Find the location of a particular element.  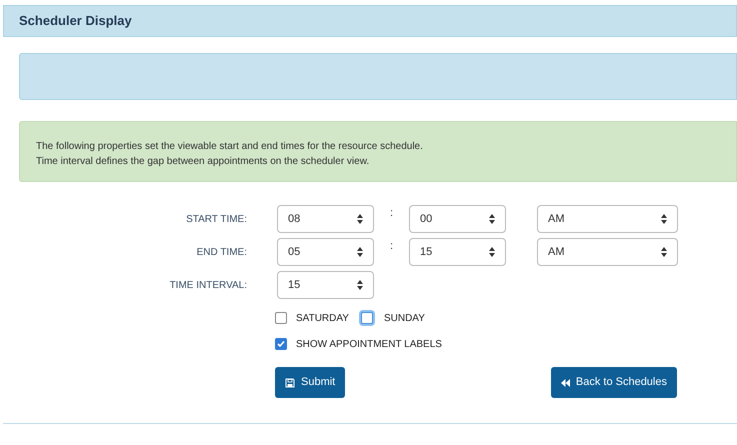

rewind-icon is located at coordinates (565, 382).